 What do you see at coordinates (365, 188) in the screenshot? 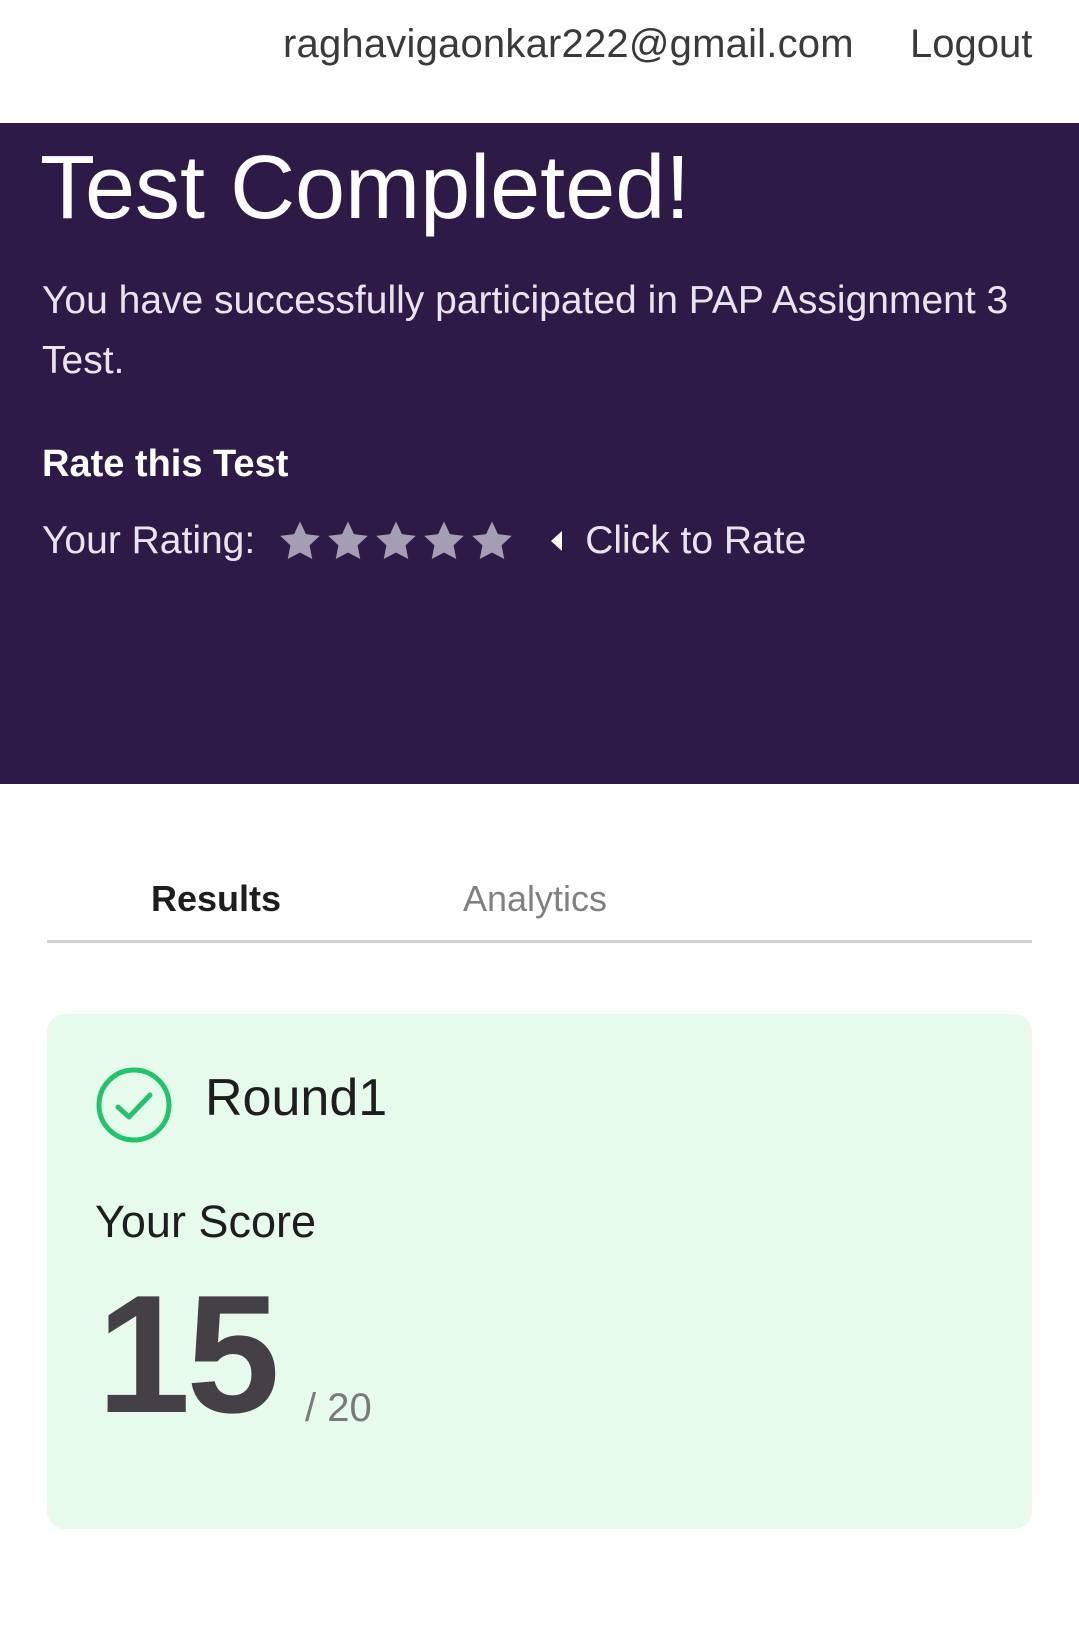
I see `page-title: Test Completed!` at bounding box center [365, 188].